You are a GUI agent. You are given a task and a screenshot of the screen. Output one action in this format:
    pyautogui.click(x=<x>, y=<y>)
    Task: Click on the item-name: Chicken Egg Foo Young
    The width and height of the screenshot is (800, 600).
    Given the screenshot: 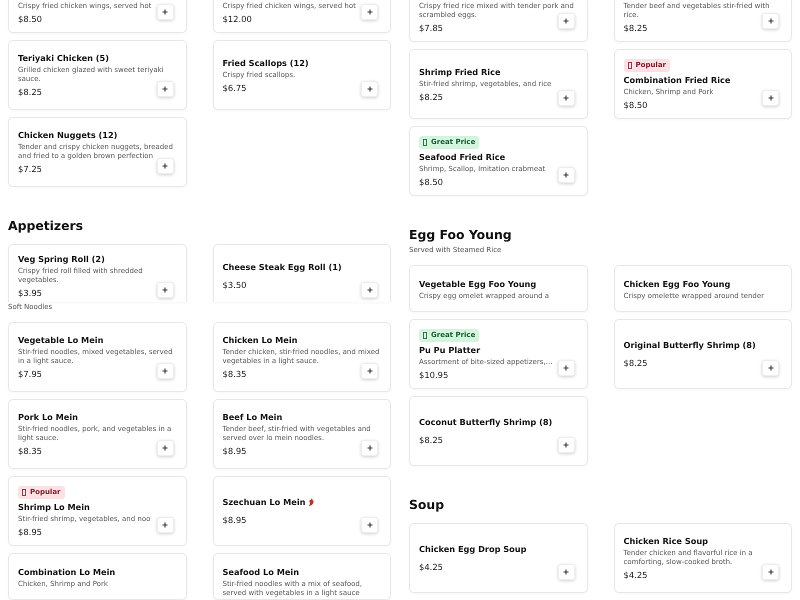 What is the action you would take?
    pyautogui.click(x=677, y=284)
    